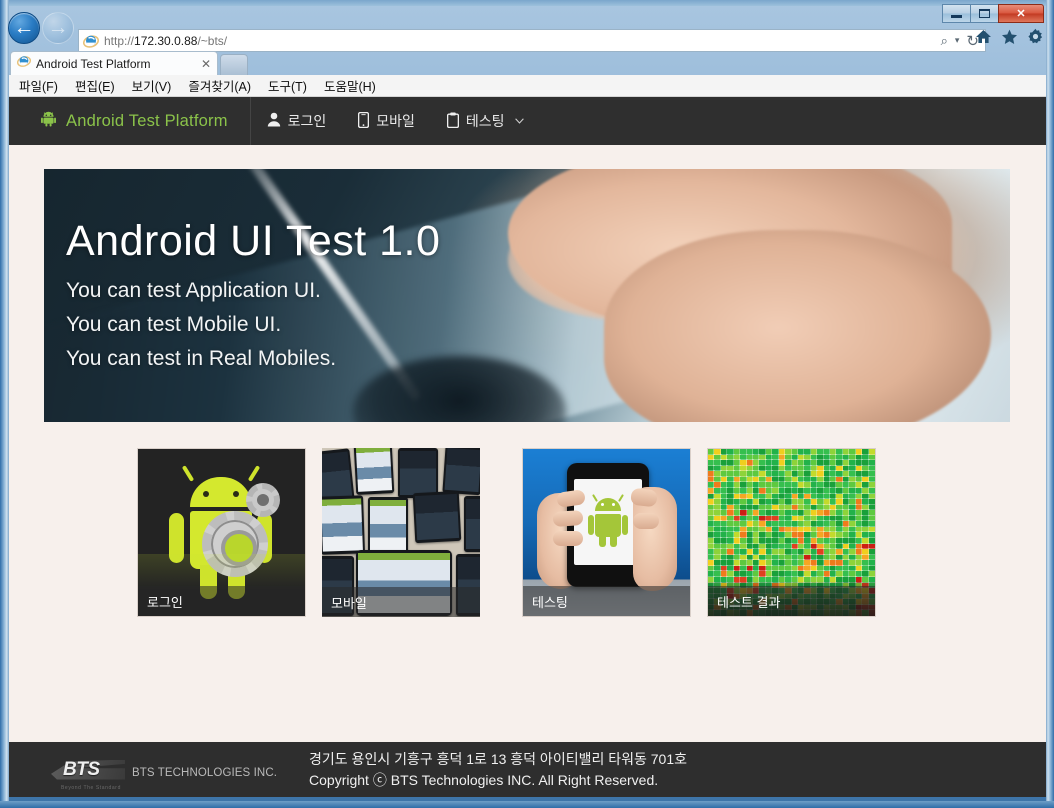 This screenshot has height=808, width=1054. Describe the element at coordinates (944, 41) in the screenshot. I see `search-icon: ⌕` at that location.